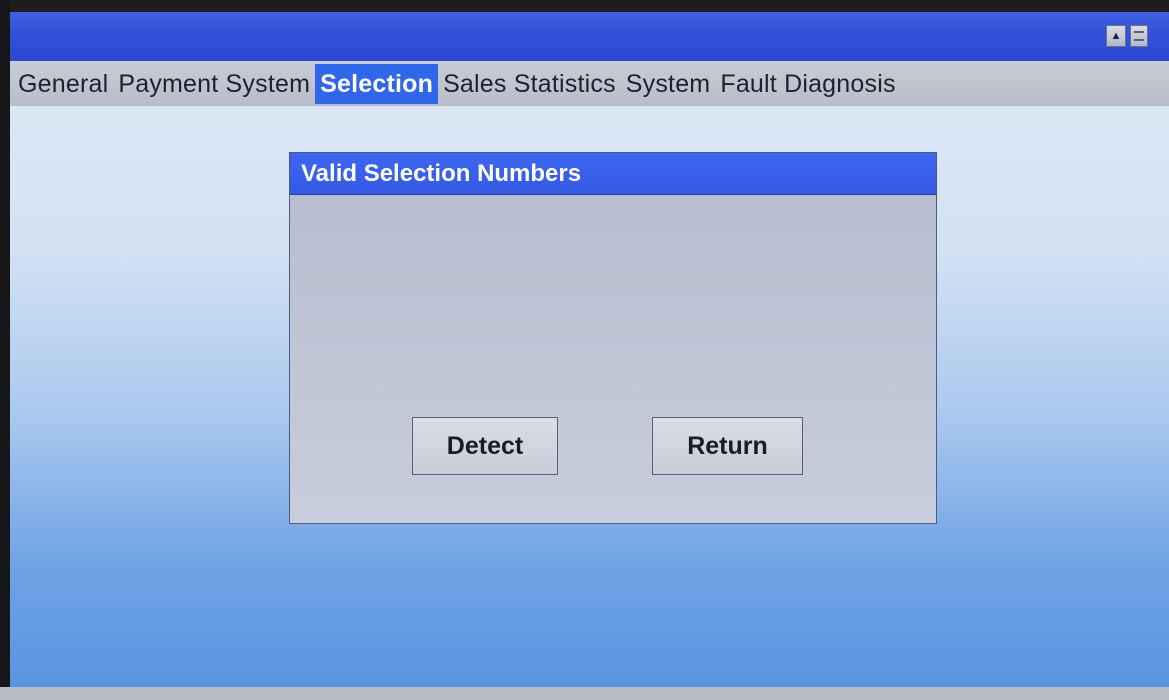  What do you see at coordinates (441, 173) in the screenshot?
I see `dialog-title: Valid Selection Numbers` at bounding box center [441, 173].